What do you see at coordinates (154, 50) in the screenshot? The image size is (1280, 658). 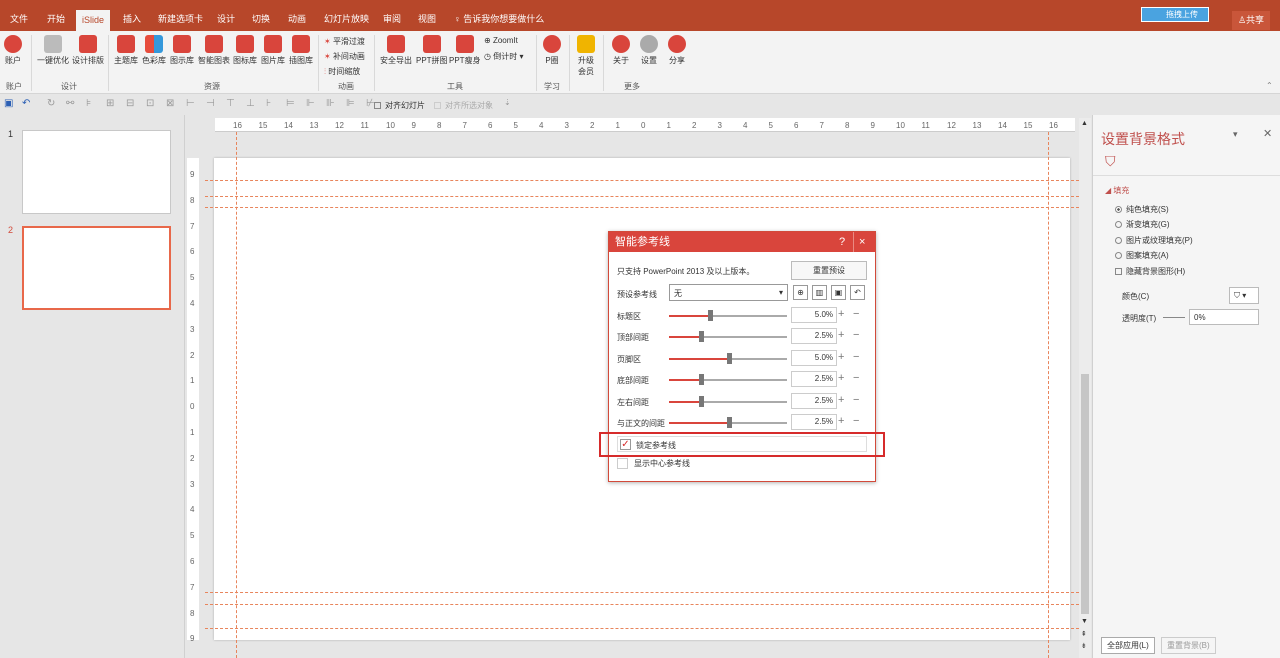 I see `color-library-button: 色彩库` at bounding box center [154, 50].